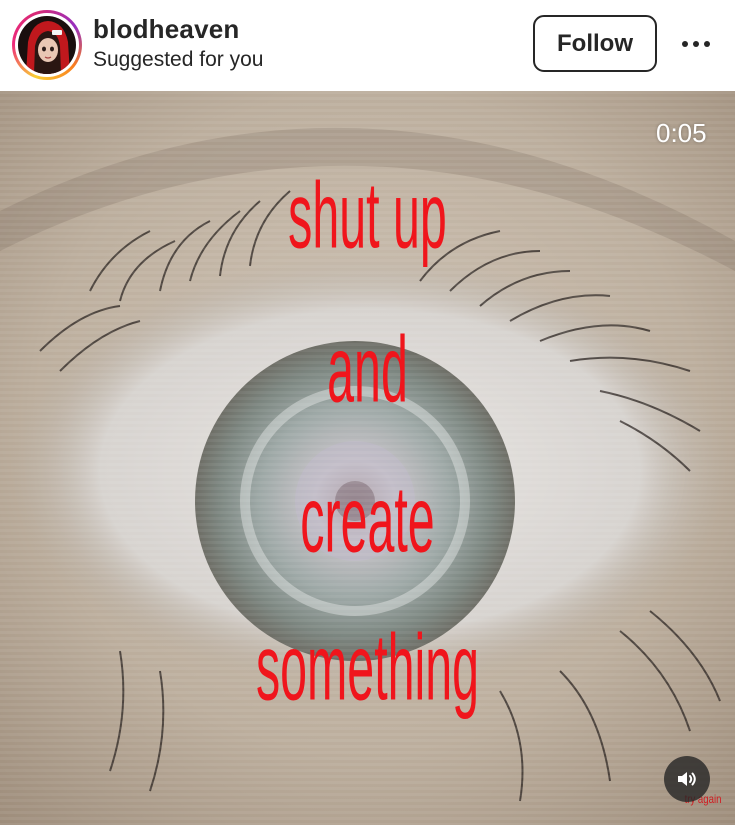 The width and height of the screenshot is (735, 825). I want to click on caption-line: something, so click(367, 667).